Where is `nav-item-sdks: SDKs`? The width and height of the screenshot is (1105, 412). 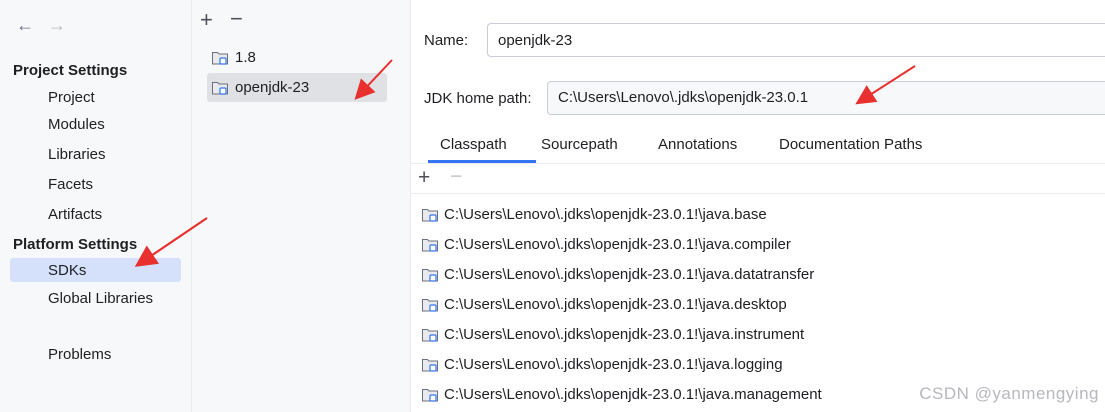
nav-item-sdks: SDKs is located at coordinates (67, 270).